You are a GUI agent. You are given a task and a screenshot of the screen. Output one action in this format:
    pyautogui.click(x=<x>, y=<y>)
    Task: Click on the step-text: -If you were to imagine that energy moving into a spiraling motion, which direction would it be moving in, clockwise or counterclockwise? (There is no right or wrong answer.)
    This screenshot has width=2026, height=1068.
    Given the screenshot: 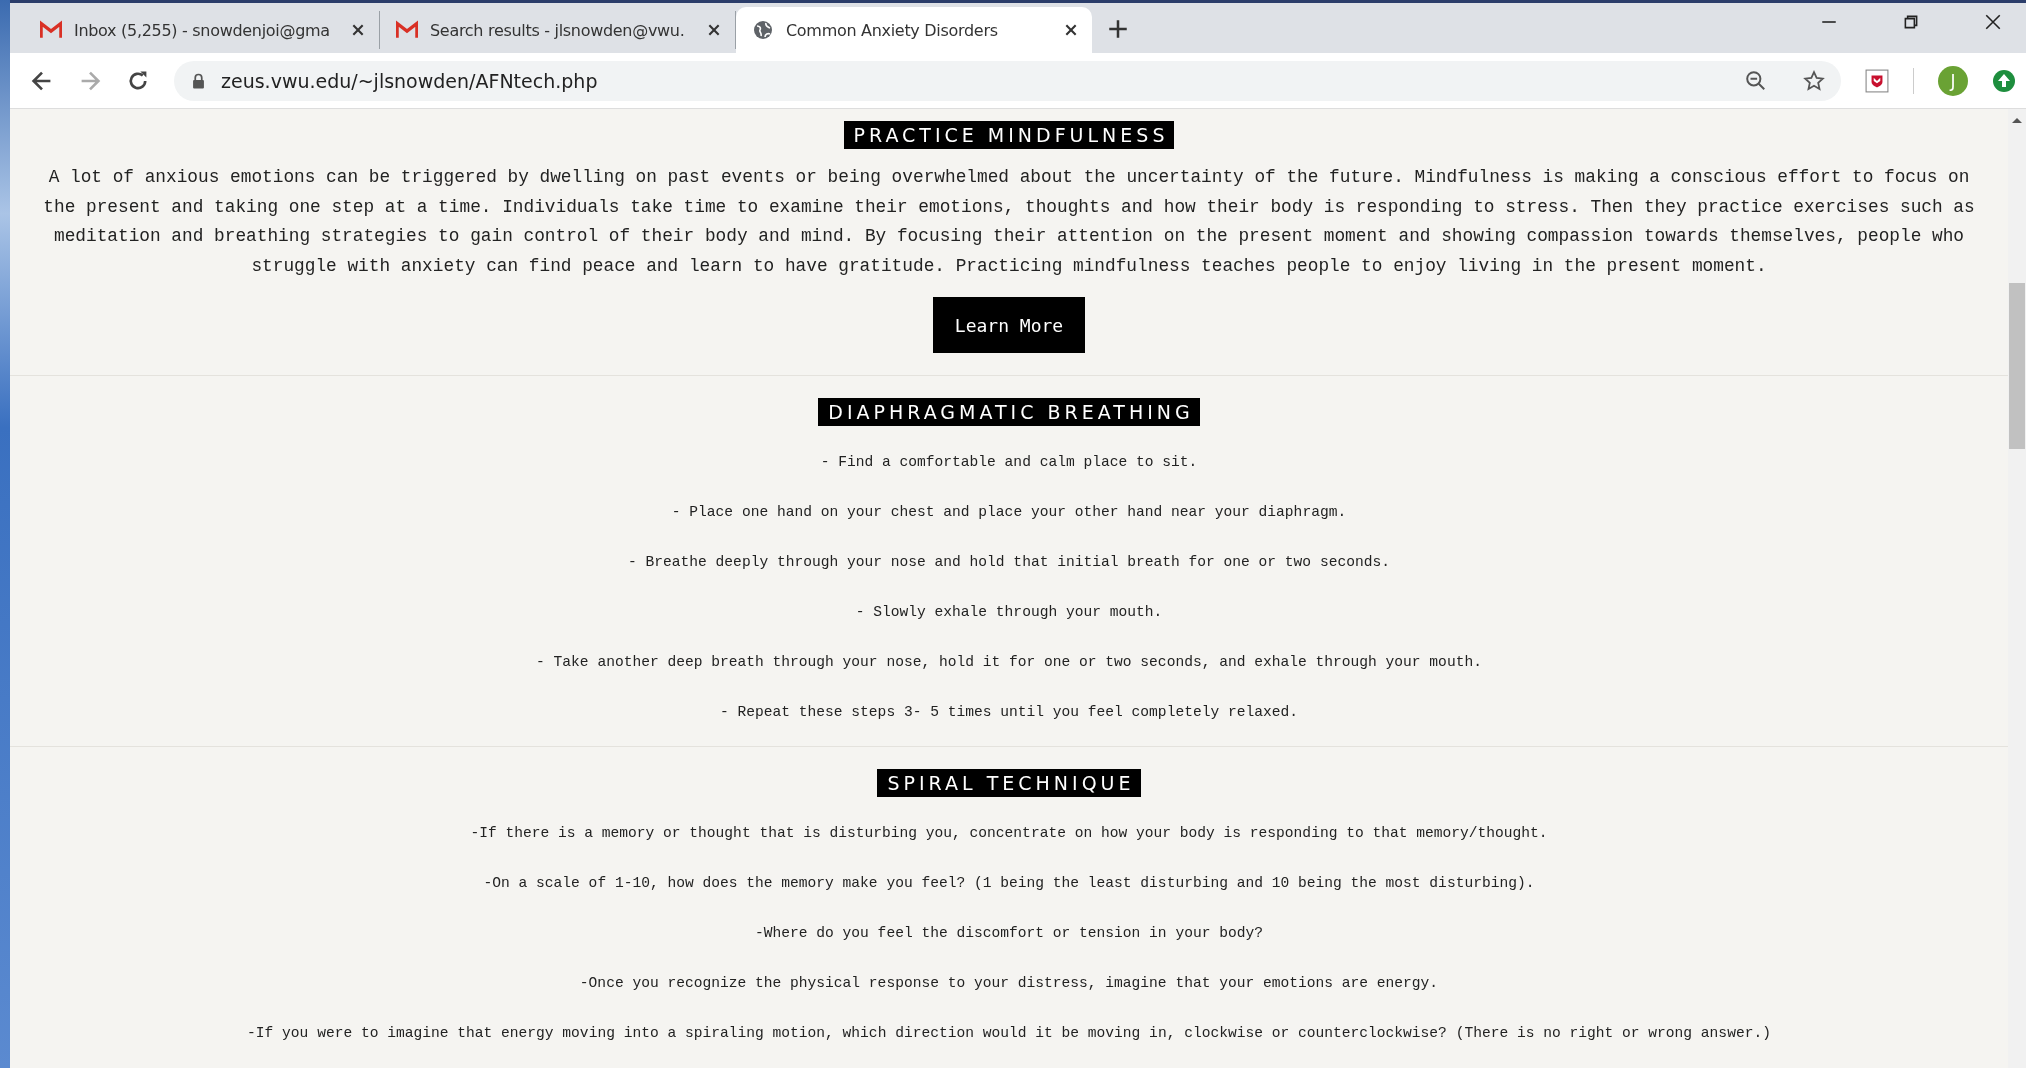 What is the action you would take?
    pyautogui.click(x=1009, y=1033)
    